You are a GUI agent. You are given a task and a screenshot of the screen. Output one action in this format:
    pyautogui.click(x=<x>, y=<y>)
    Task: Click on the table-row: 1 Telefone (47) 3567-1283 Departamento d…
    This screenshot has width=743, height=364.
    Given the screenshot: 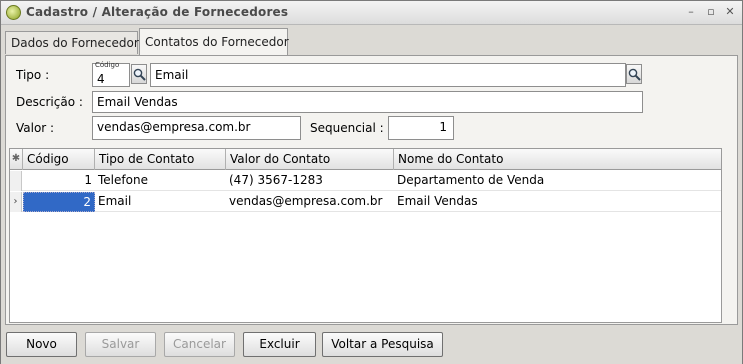 What is the action you would take?
    pyautogui.click(x=365, y=181)
    